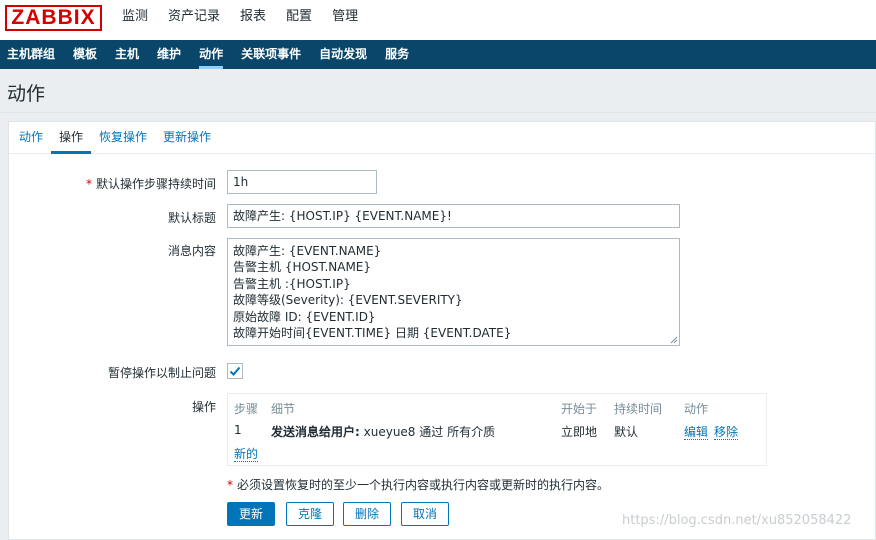 The height and width of the screenshot is (540, 876). What do you see at coordinates (367, 514) in the screenshot?
I see `delete-button: 删除` at bounding box center [367, 514].